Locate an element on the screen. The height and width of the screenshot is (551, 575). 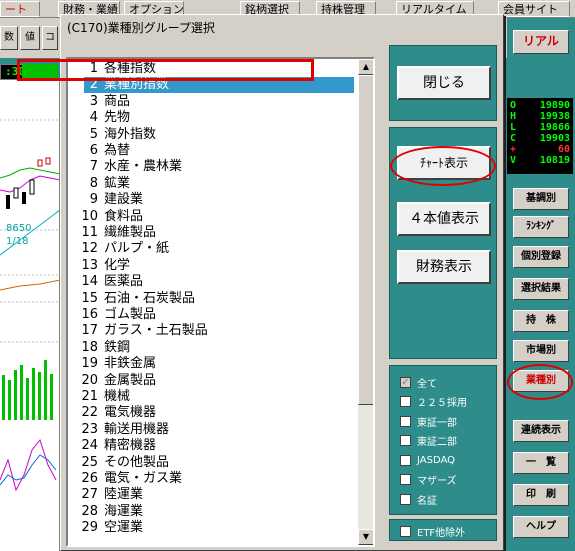
selection-result-button: 選択結果 is located at coordinates (541, 289).